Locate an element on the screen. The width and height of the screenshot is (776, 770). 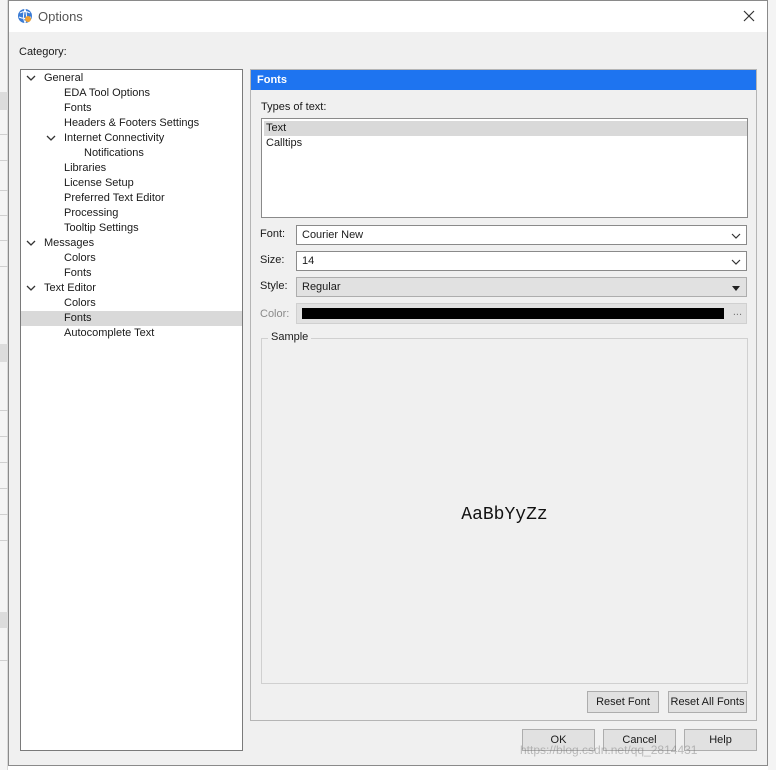
tree-item-text-editor: Text Editor is located at coordinates (131, 288).